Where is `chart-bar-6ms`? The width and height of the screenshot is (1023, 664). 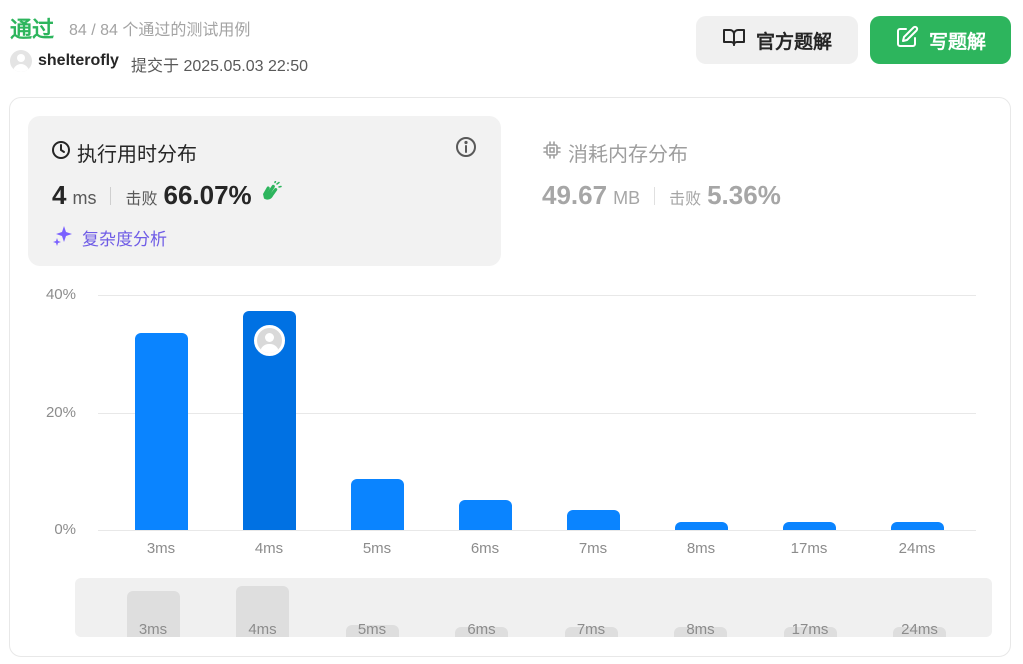
chart-bar-6ms is located at coordinates (485, 515).